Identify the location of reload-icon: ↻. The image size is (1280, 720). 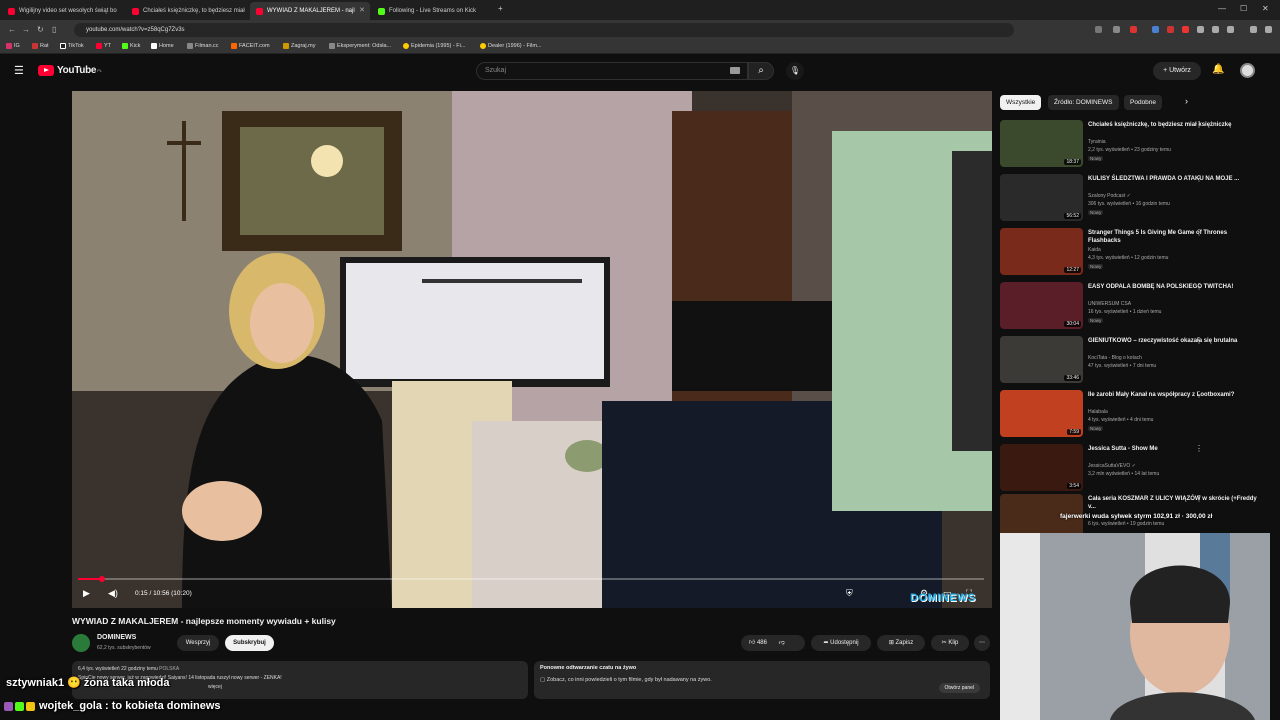
(40, 29).